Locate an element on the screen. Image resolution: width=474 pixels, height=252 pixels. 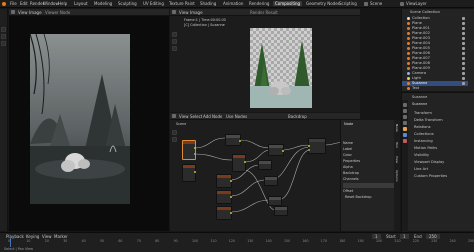
property-panel: Viewport Display is located at coordinates (442, 162).